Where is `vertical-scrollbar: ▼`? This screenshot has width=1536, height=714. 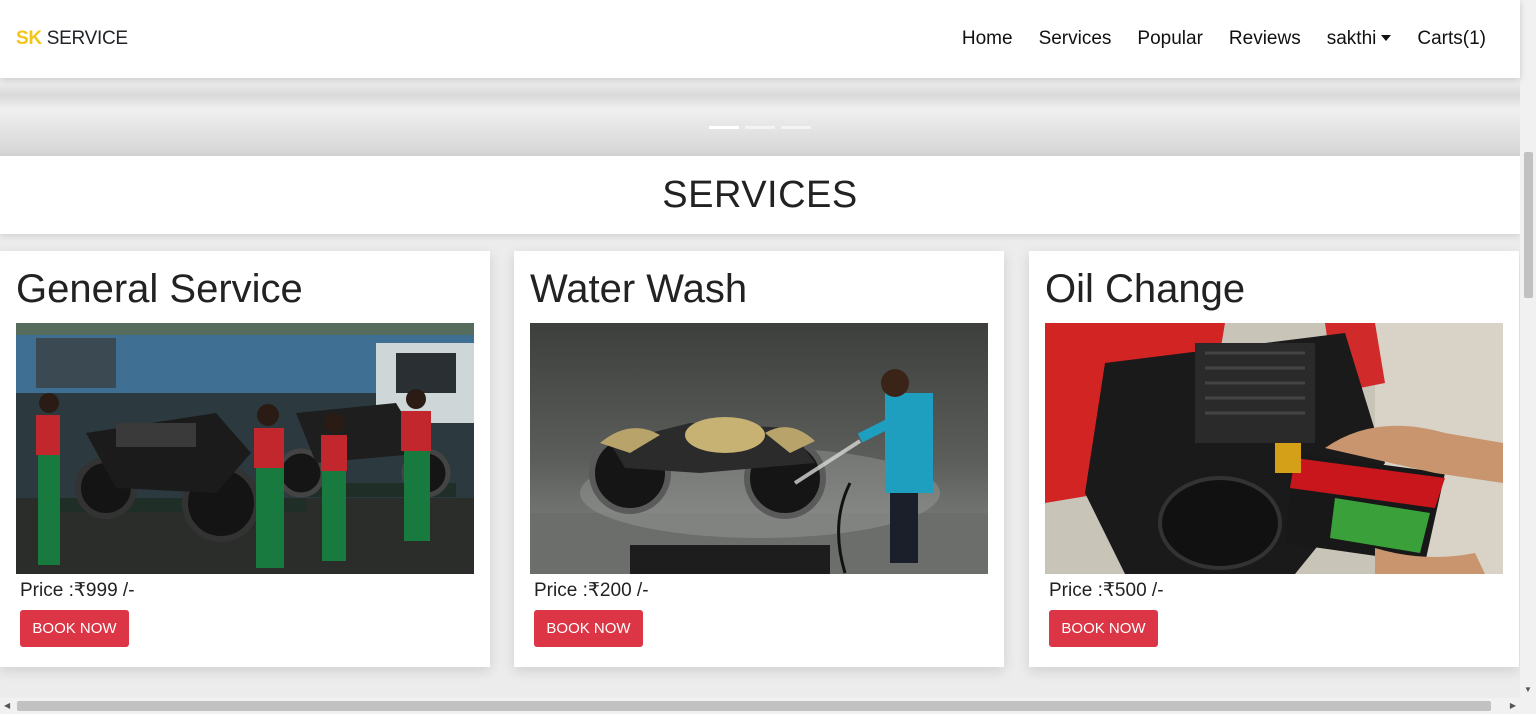 vertical-scrollbar: ▼ is located at coordinates (1528, 349).